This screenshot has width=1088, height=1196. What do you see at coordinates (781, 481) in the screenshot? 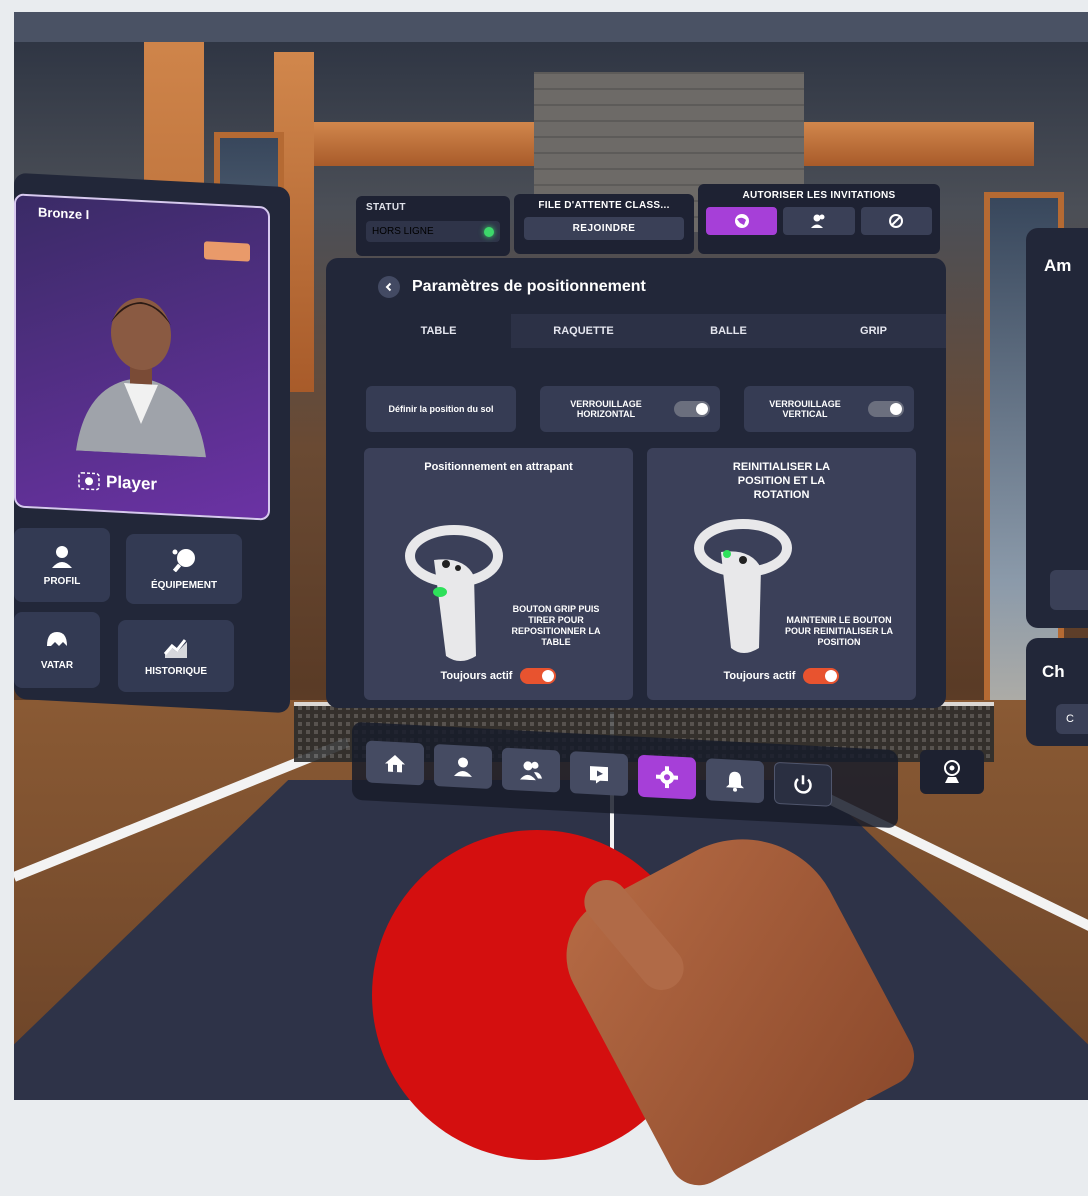
I see `reset-card-title: REINITIALISER LA POSITION ET LA ROTATION` at bounding box center [781, 481].